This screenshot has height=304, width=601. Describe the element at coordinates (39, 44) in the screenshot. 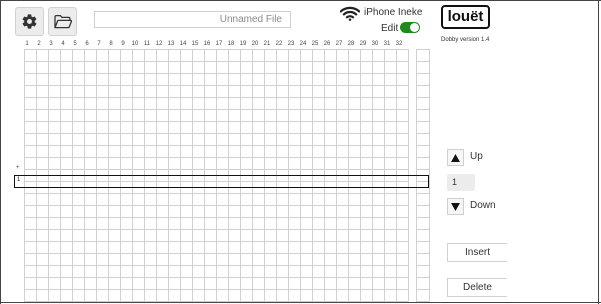

I see `column-number: 2` at that location.